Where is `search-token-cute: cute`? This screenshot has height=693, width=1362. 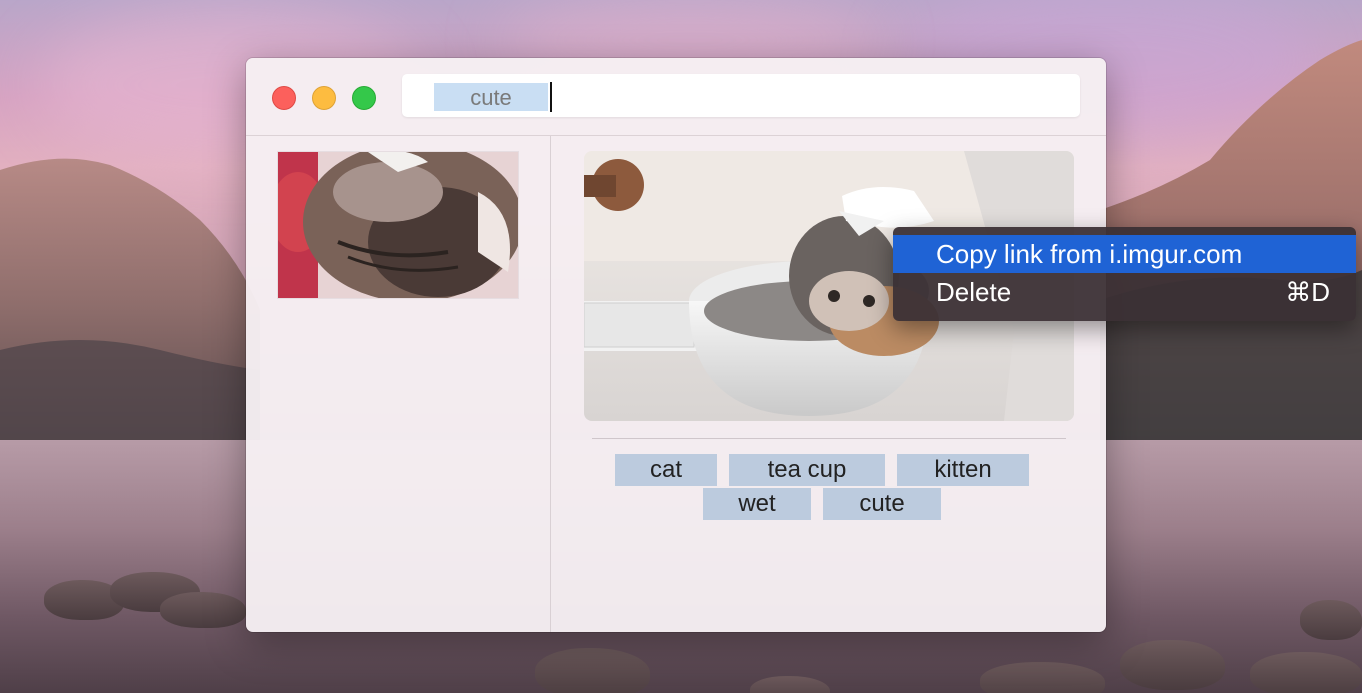
search-token-cute: cute is located at coordinates (491, 97).